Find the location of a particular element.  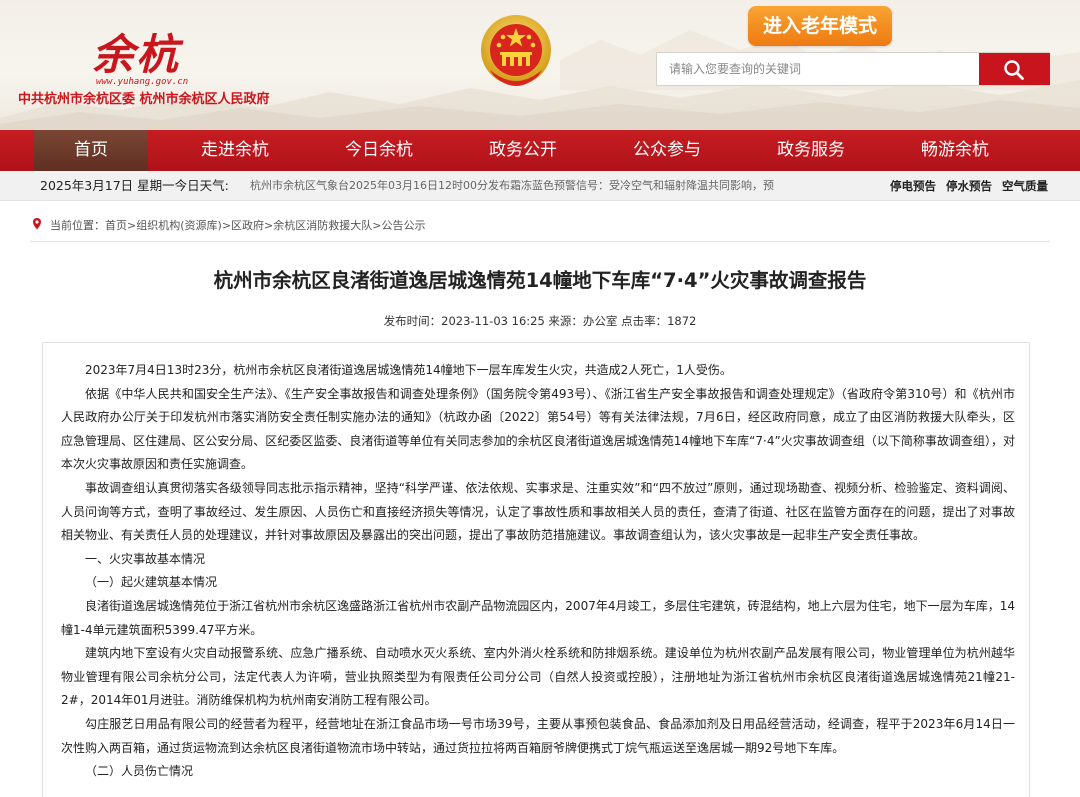

subsection-heading: （一）起火建筑基本情况 is located at coordinates (151, 582).